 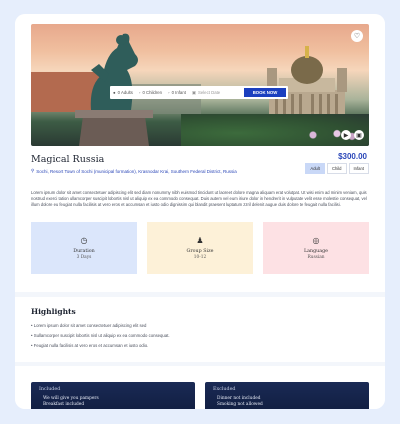 What do you see at coordinates (84, 257) in the screenshot?
I see `feature-value: 3 Days` at bounding box center [84, 257].